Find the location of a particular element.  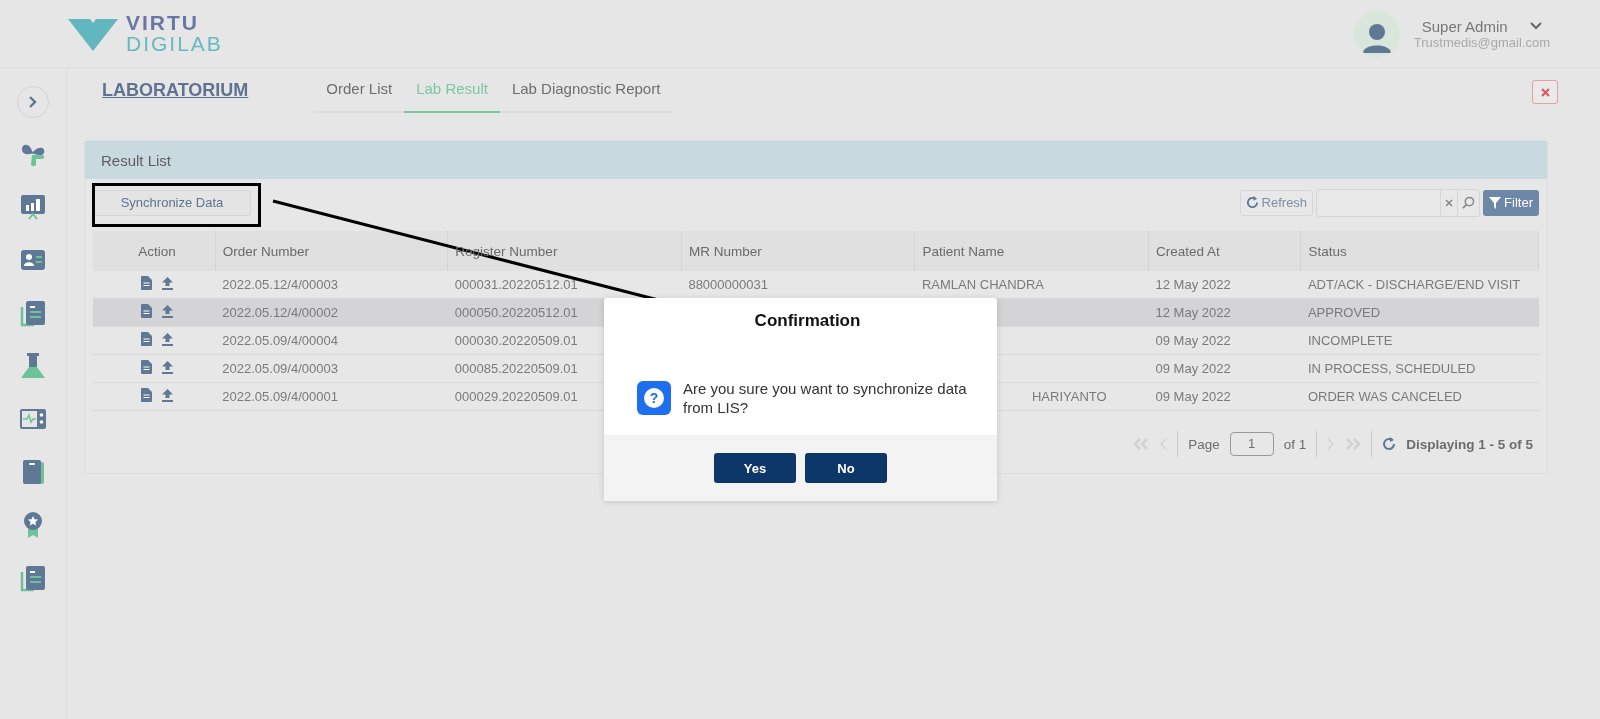

user-name: Super Admin is located at coordinates (1464, 26).